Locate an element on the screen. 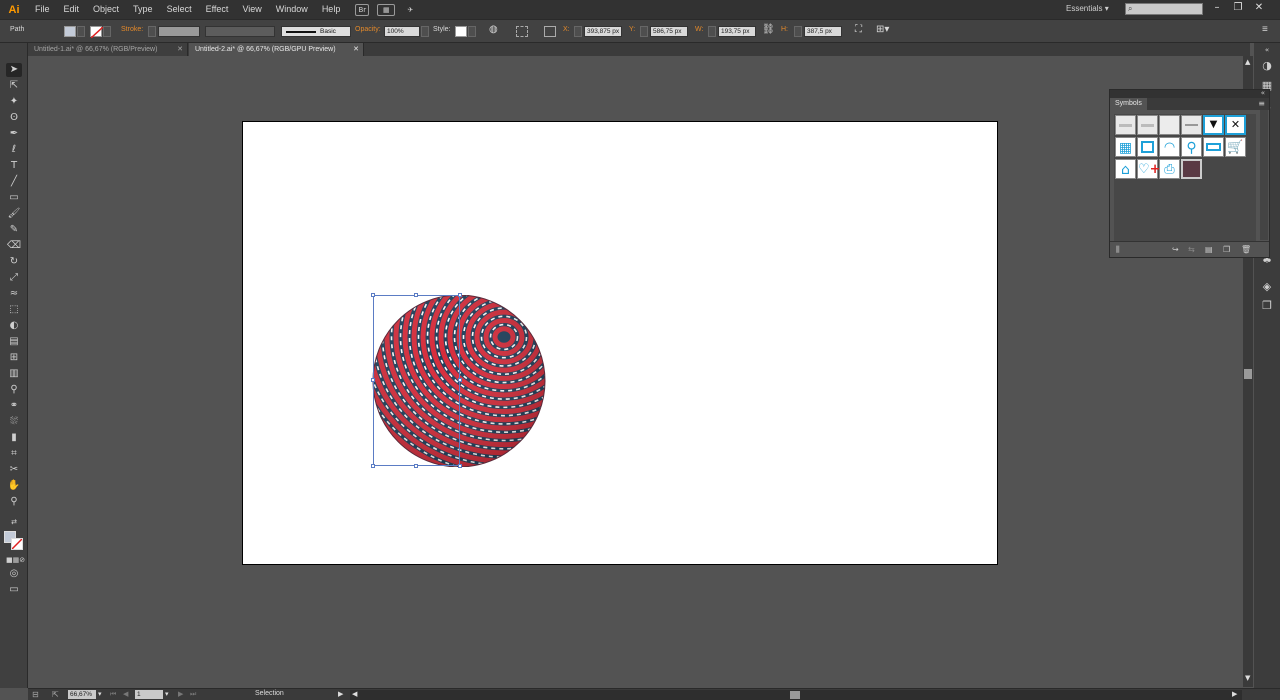  swap-fill-stroke-icon: ⇄ is located at coordinates (14, 522).